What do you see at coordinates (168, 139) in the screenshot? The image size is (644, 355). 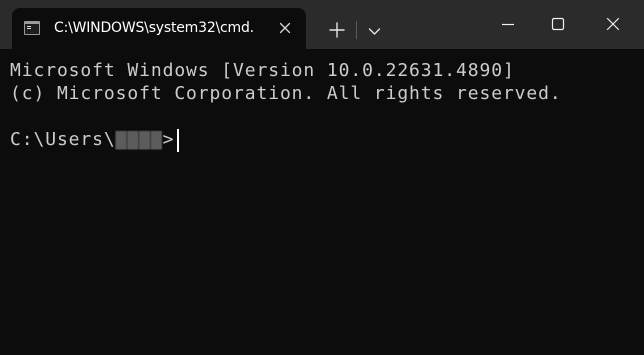 I see `prompt-suffix: >` at bounding box center [168, 139].